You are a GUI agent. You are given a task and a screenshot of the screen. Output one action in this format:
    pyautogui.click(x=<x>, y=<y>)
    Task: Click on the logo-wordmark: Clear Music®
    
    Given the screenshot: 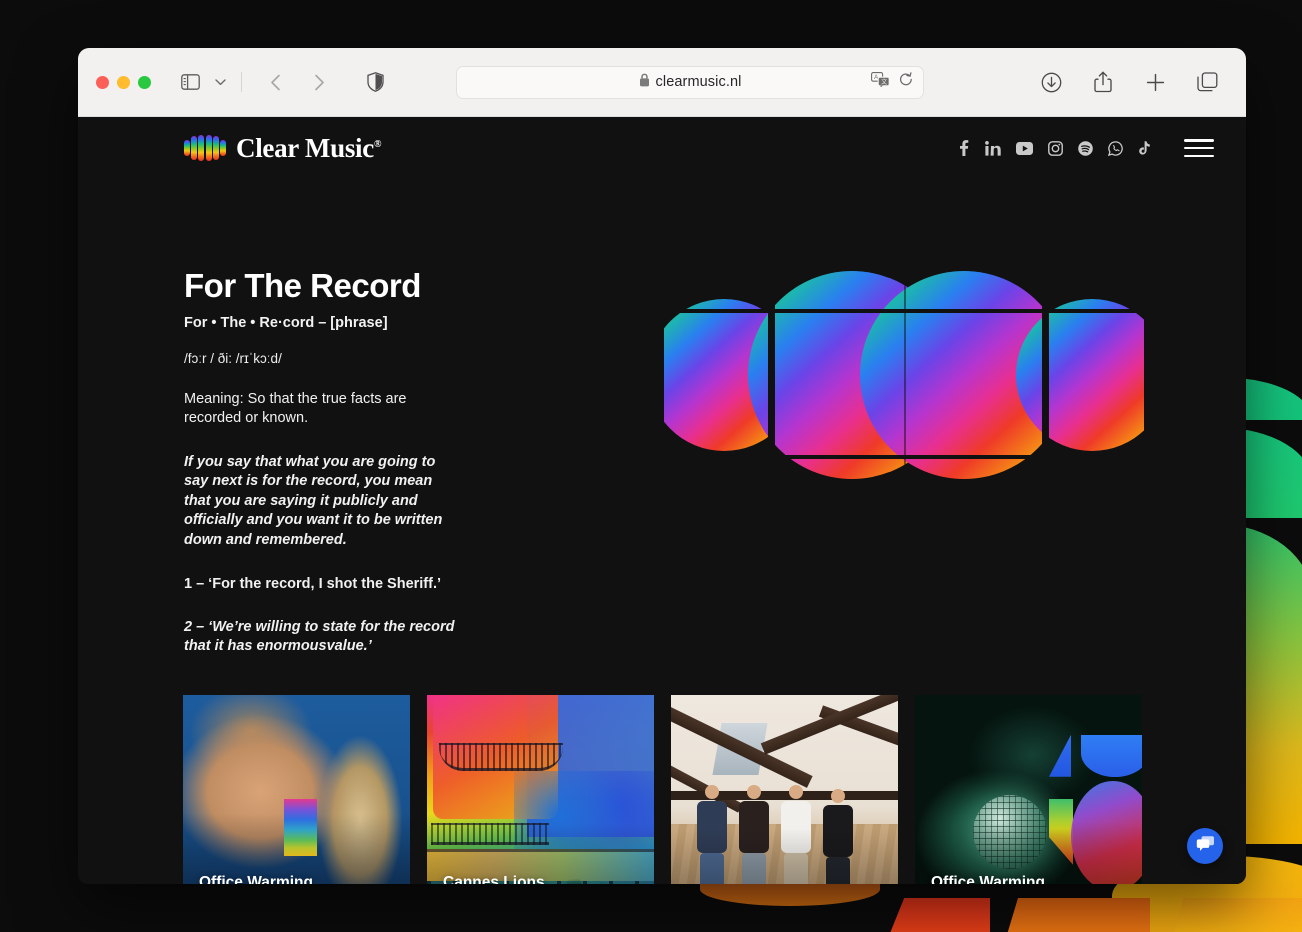 What is the action you would take?
    pyautogui.click(x=308, y=148)
    